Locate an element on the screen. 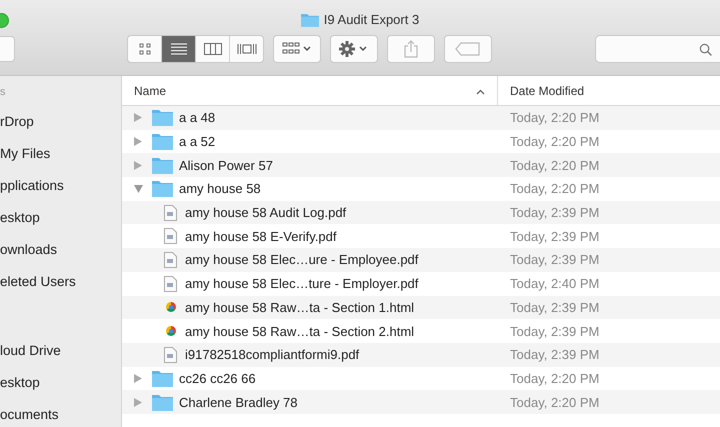  tag-icon is located at coordinates (468, 49).